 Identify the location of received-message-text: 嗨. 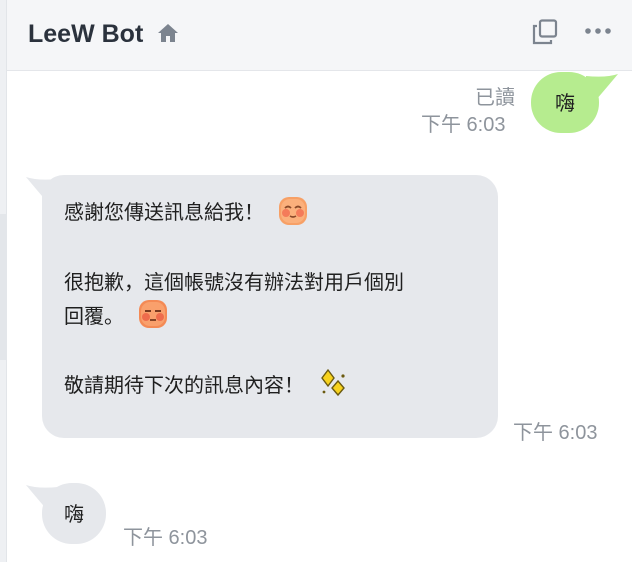
(74, 513).